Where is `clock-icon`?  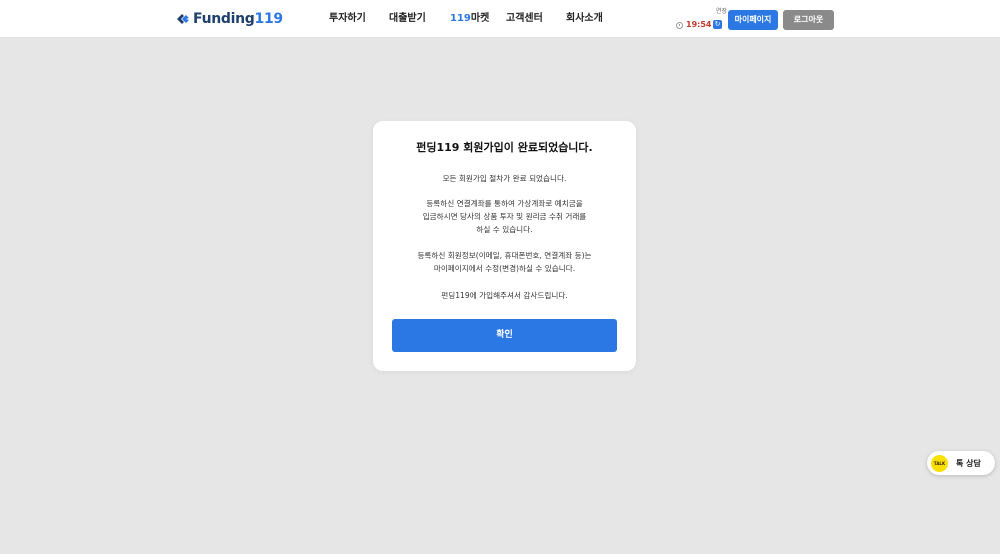 clock-icon is located at coordinates (679, 25).